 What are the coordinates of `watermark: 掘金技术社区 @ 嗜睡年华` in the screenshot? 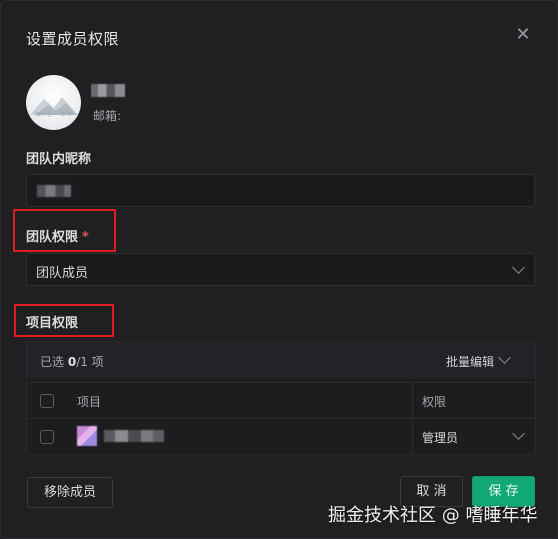 It's located at (433, 515).